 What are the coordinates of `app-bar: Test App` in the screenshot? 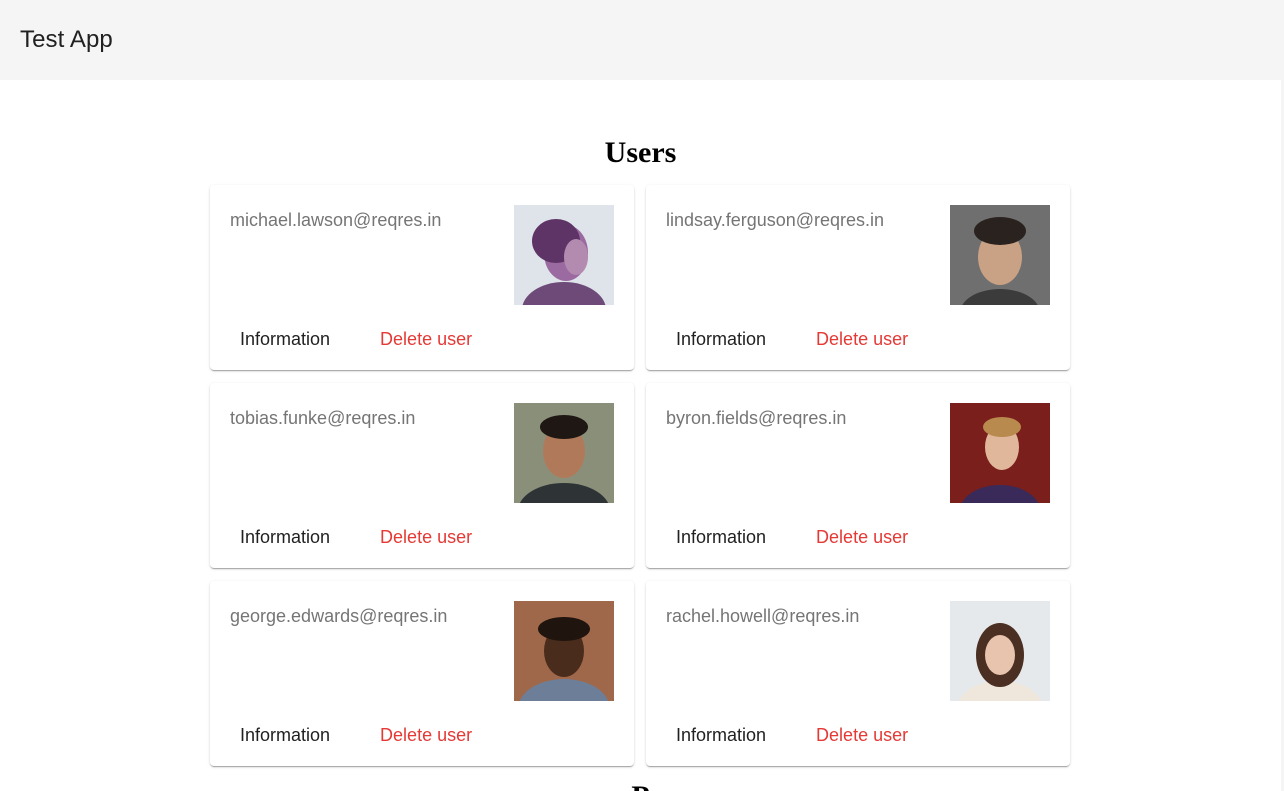 It's located at (640, 40).